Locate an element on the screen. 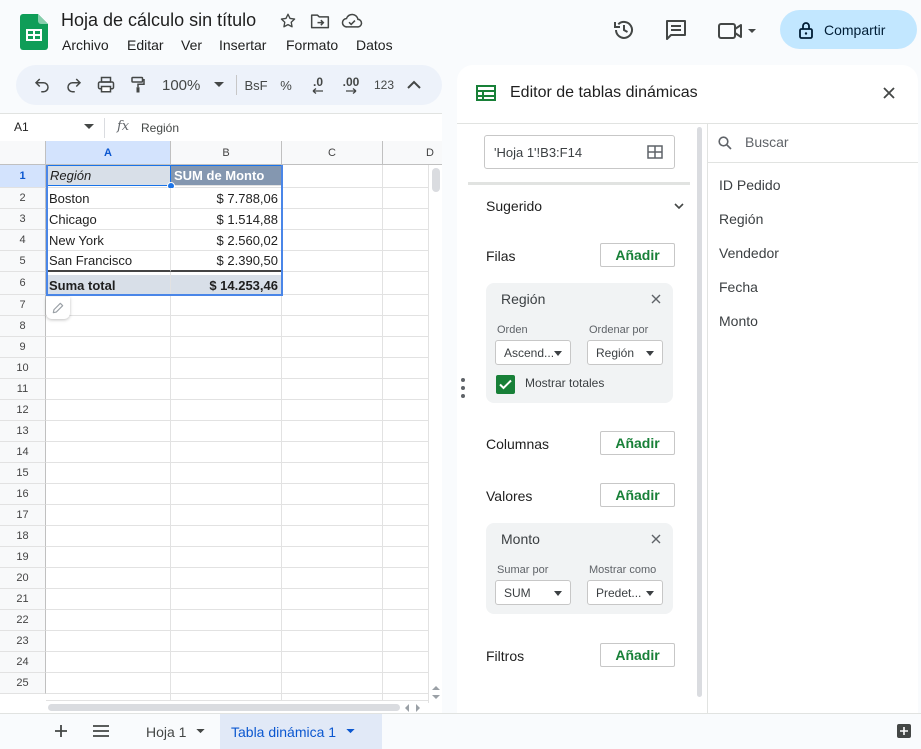 The height and width of the screenshot is (749, 921). menu-editar: Editar is located at coordinates (145, 45).